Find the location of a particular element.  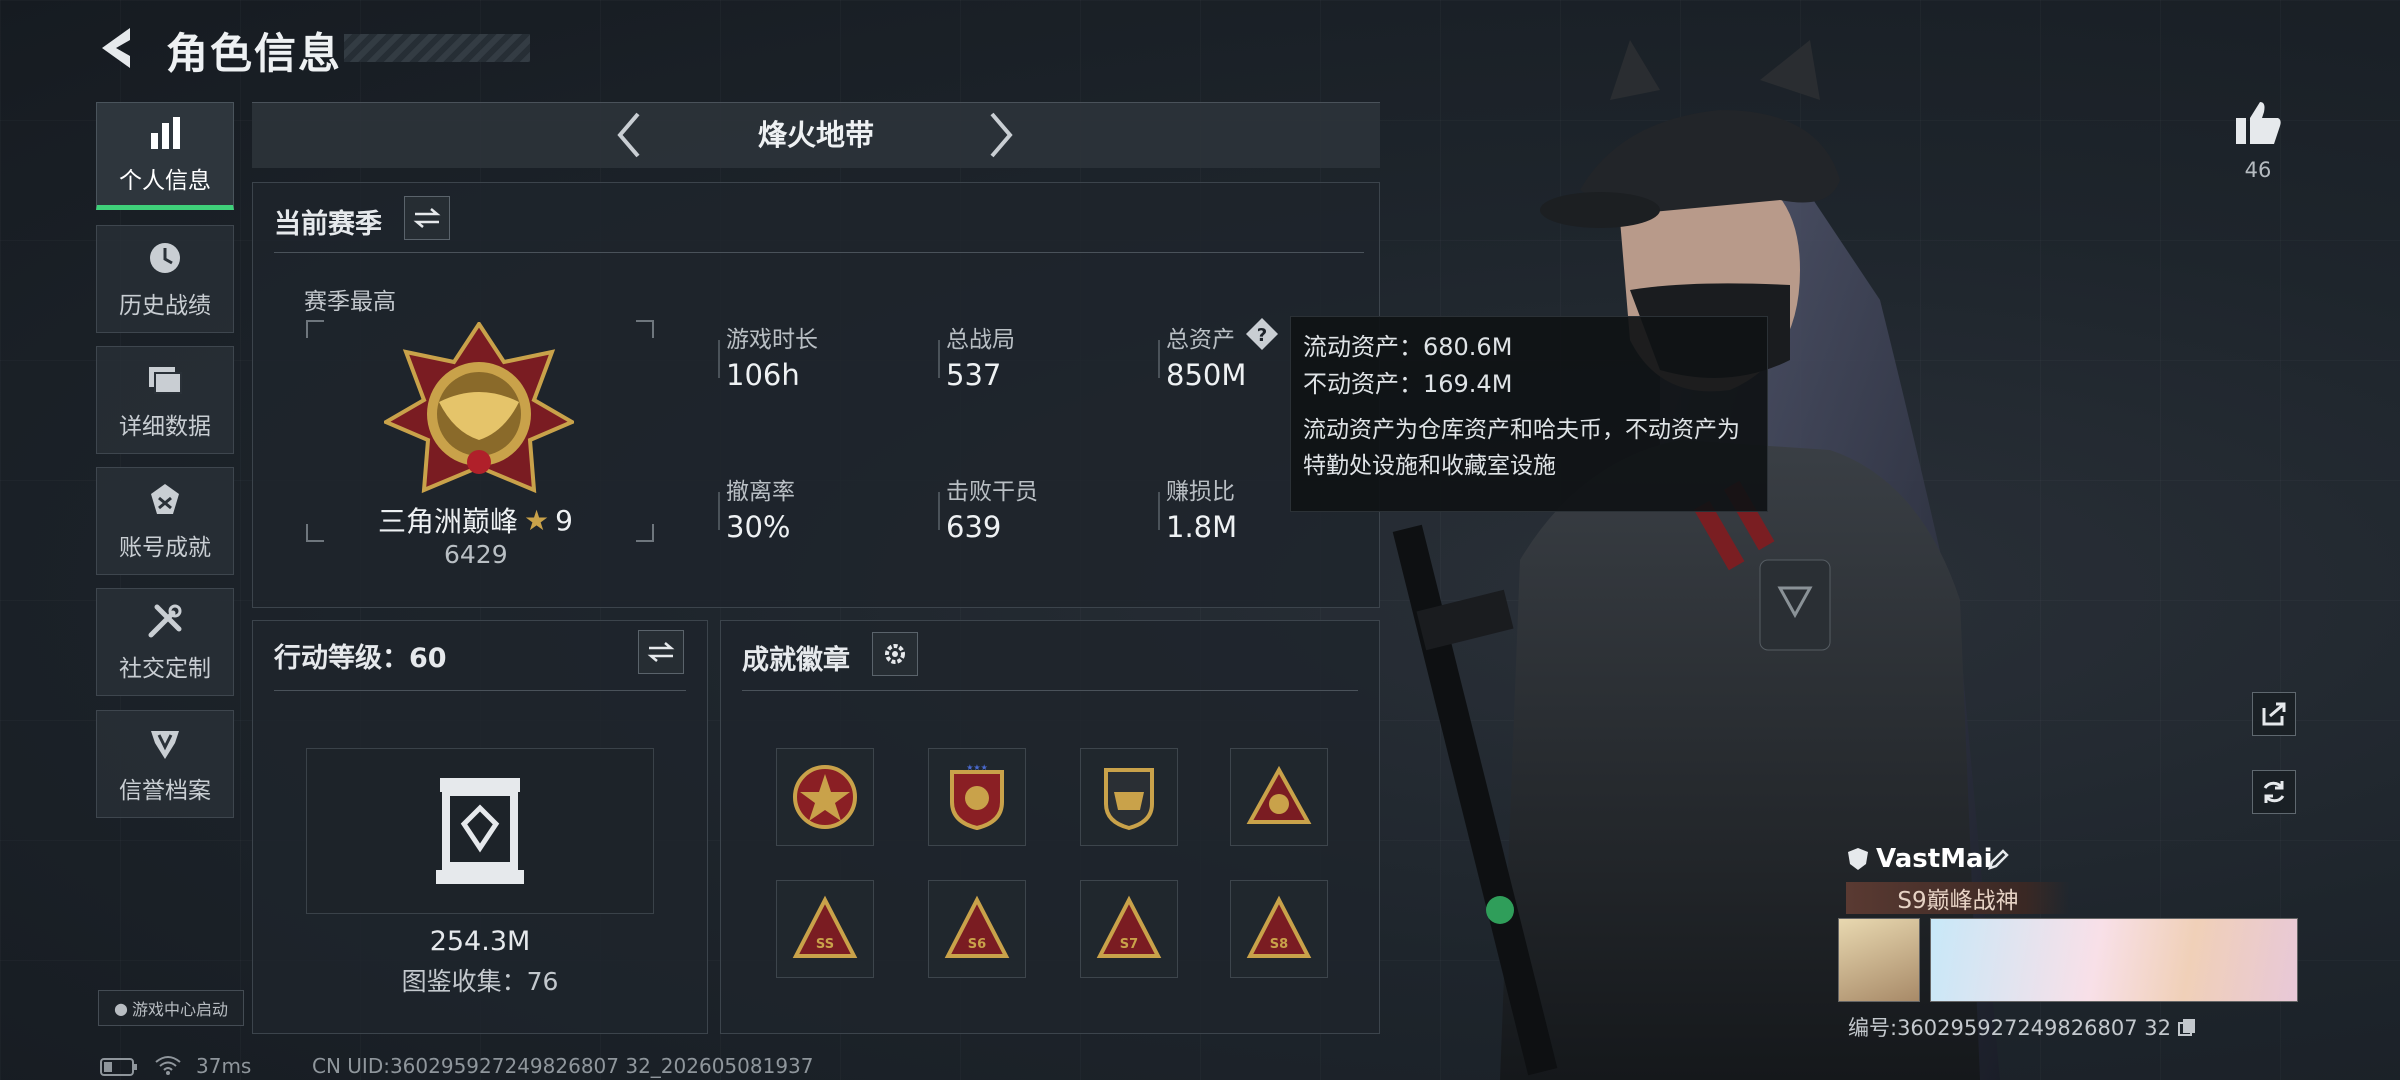

sidebar-item-history: 历史战绩 is located at coordinates (165, 279).